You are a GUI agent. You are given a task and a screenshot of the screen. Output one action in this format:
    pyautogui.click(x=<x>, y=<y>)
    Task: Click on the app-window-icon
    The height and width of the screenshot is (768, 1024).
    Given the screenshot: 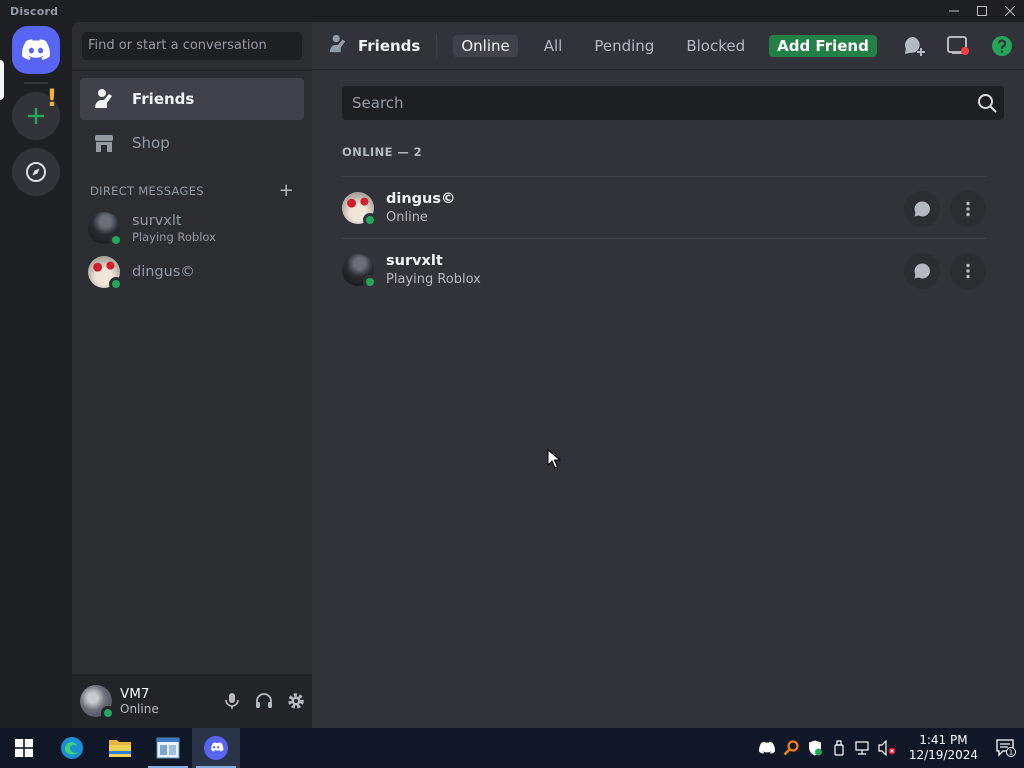 What is the action you would take?
    pyautogui.click(x=168, y=748)
    